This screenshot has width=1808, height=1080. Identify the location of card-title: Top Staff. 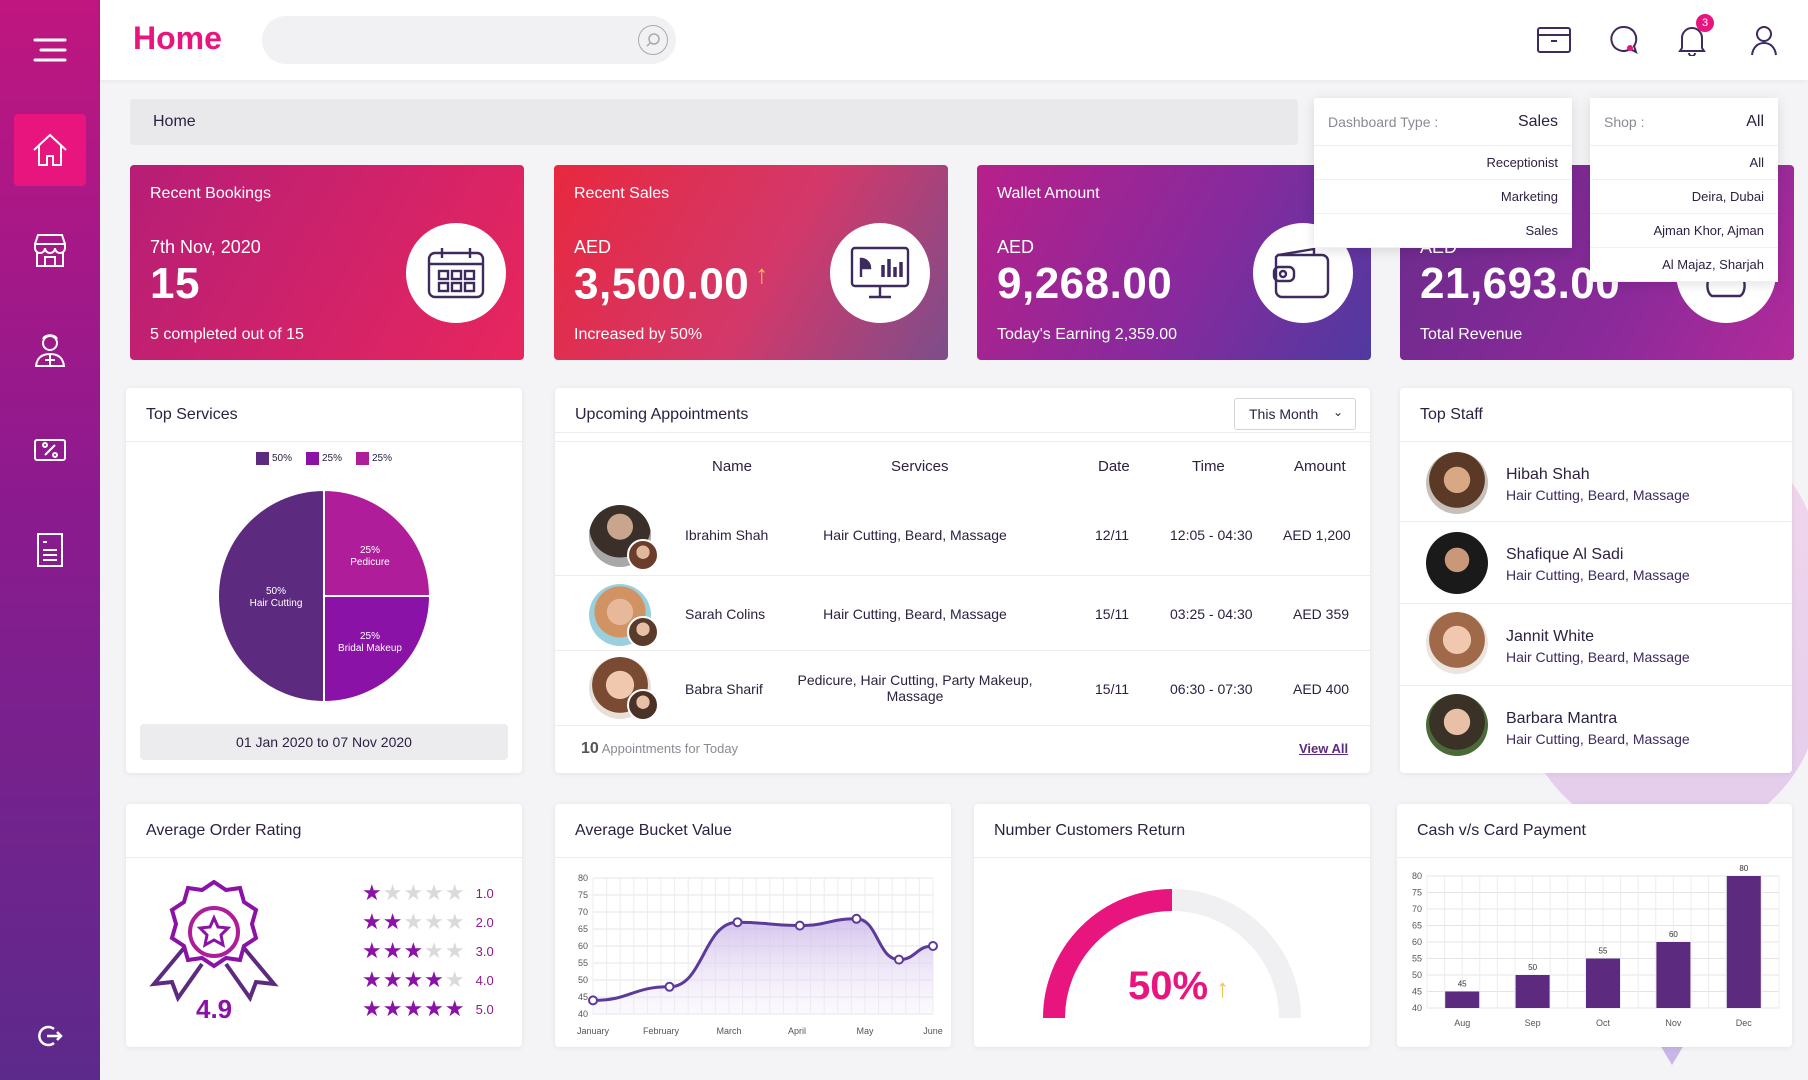
(1596, 415).